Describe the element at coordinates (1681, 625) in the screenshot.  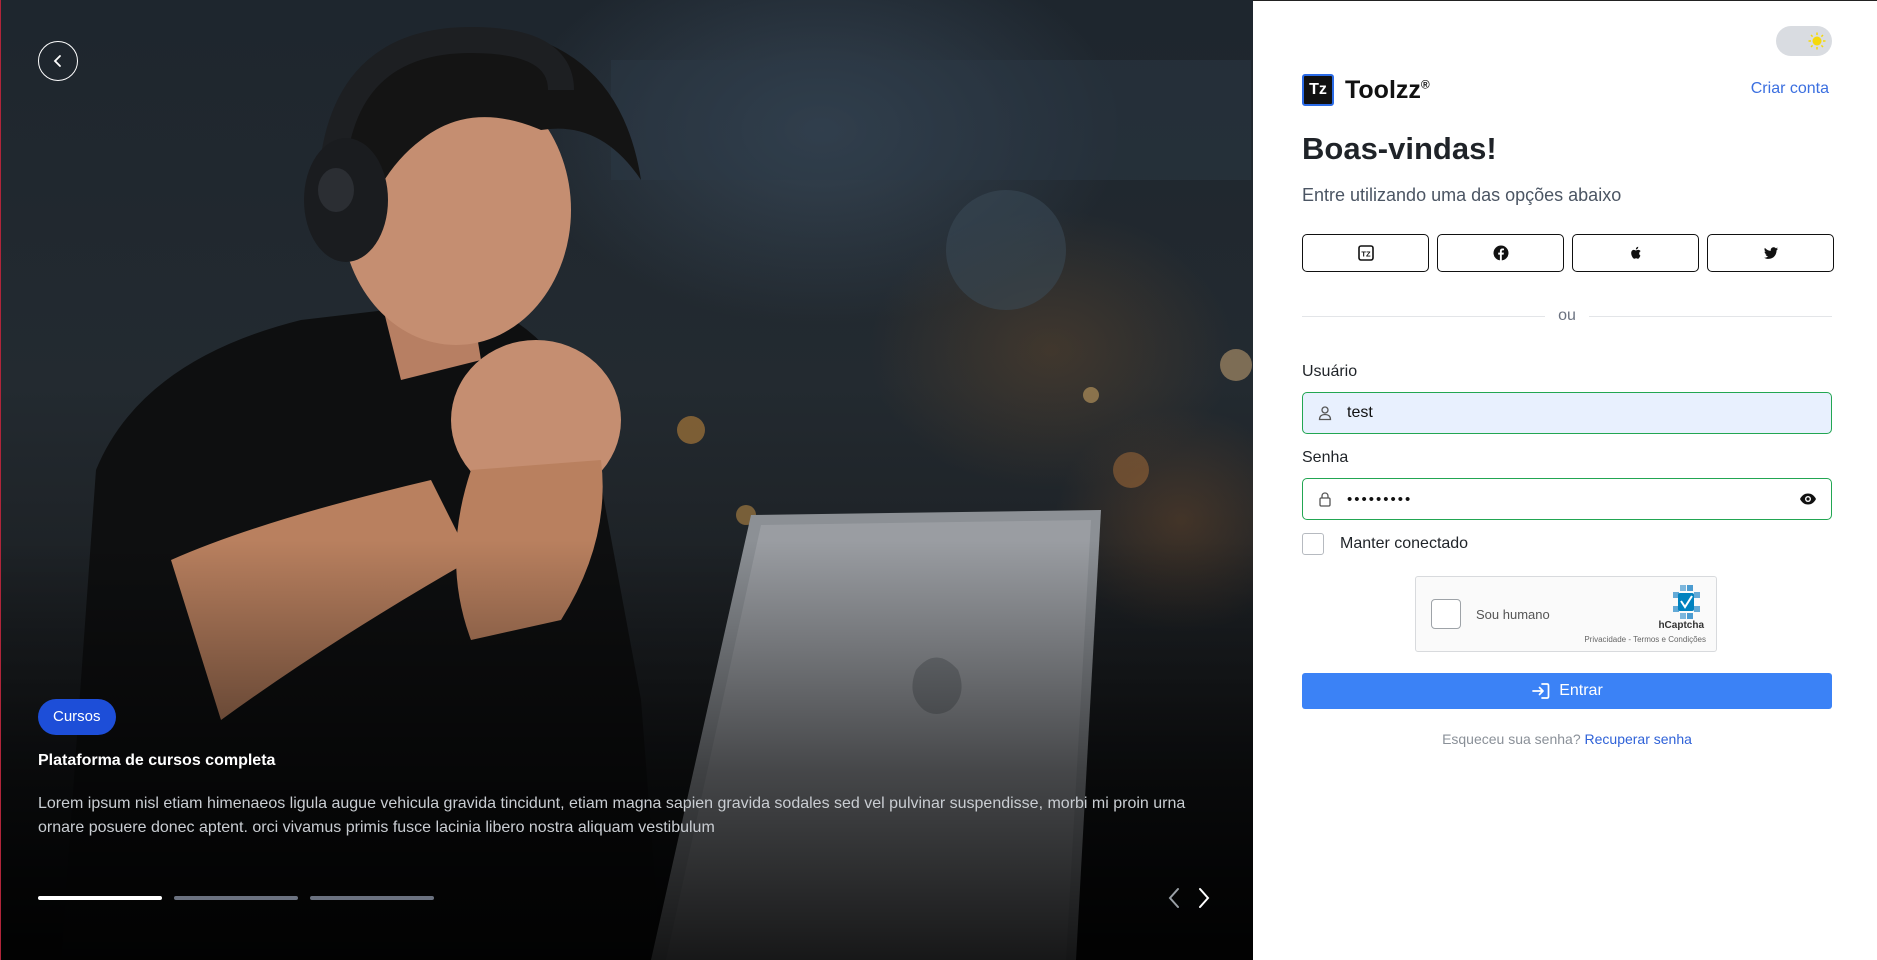
I see `captcha-brand: hCaptcha` at that location.